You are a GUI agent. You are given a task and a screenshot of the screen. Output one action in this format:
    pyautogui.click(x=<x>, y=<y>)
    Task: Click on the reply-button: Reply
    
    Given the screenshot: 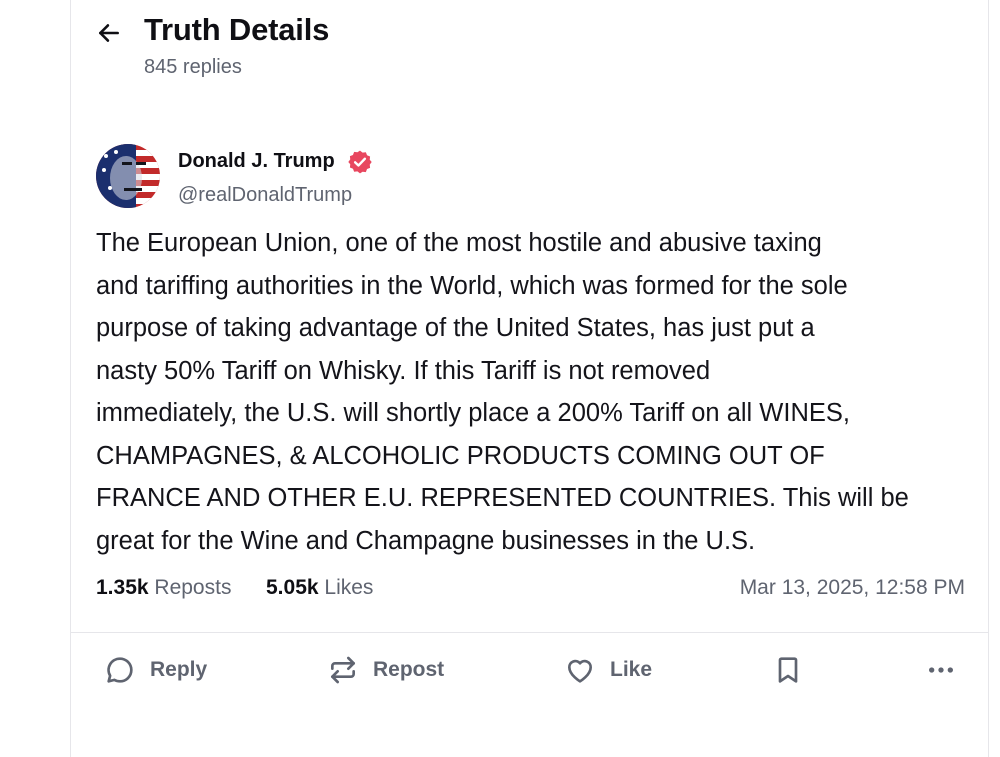 What is the action you would take?
    pyautogui.click(x=155, y=670)
    